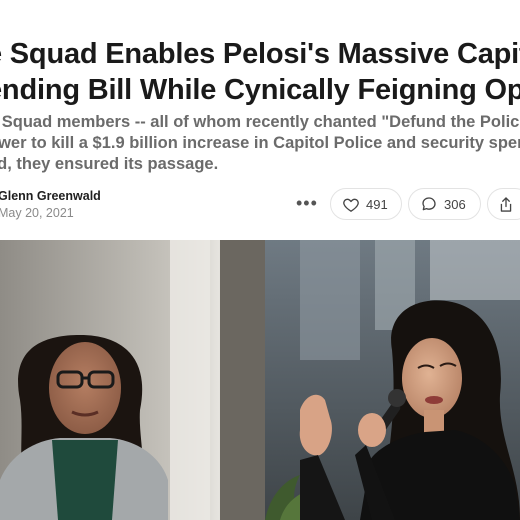 The image size is (520, 520). What do you see at coordinates (377, 204) in the screenshot?
I see `like-count: 491` at bounding box center [377, 204].